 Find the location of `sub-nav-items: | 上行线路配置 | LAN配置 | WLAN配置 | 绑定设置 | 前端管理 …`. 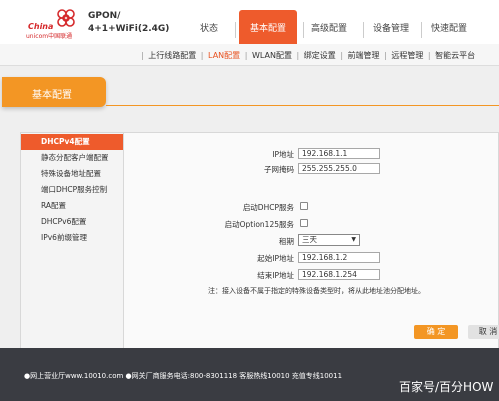

sub-nav-items: | 上行线路配置 | LAN配置 | WLAN配置 | 绑定设置 | 前端管理 … is located at coordinates (308, 55).